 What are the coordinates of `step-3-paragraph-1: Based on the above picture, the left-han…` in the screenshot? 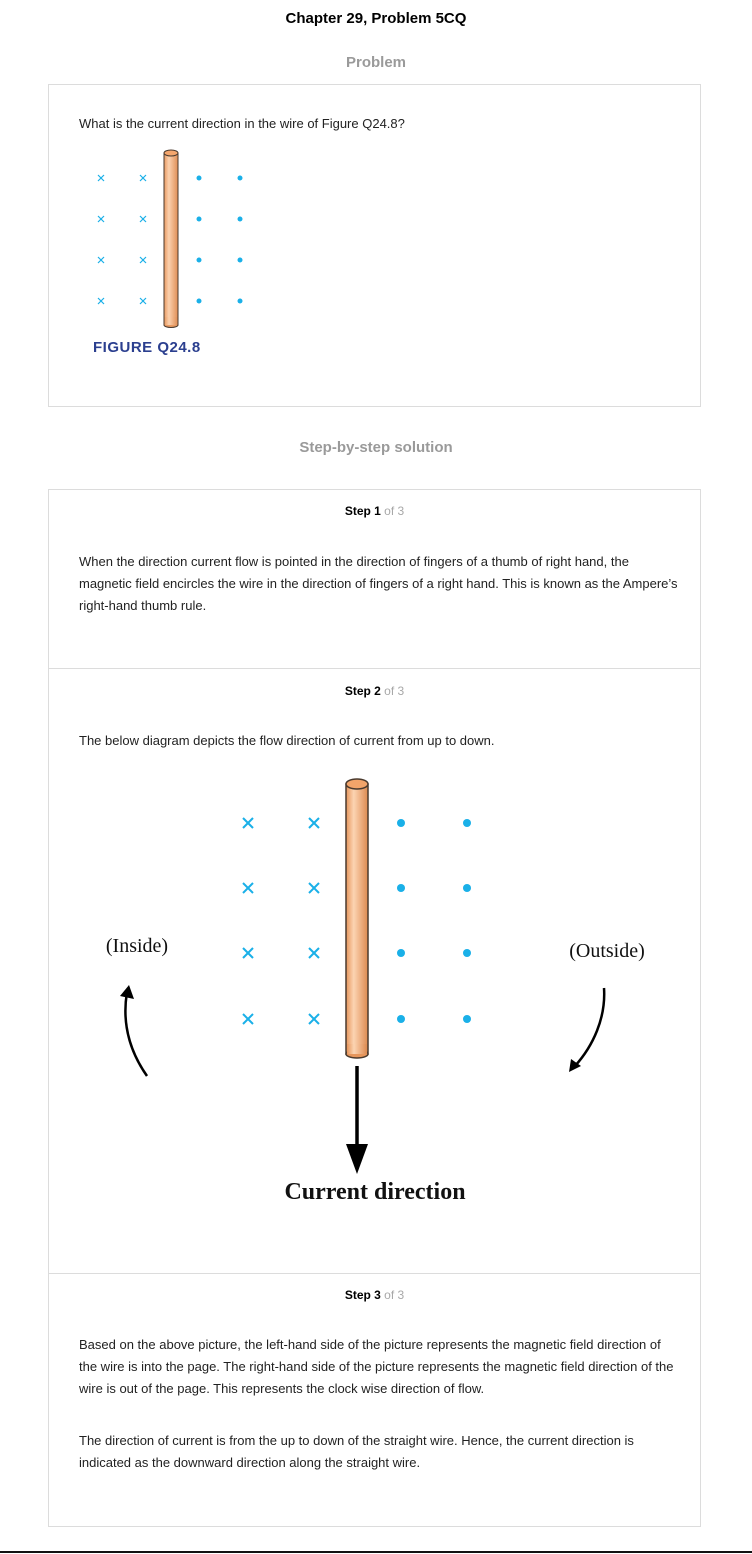 It's located at (376, 1366).